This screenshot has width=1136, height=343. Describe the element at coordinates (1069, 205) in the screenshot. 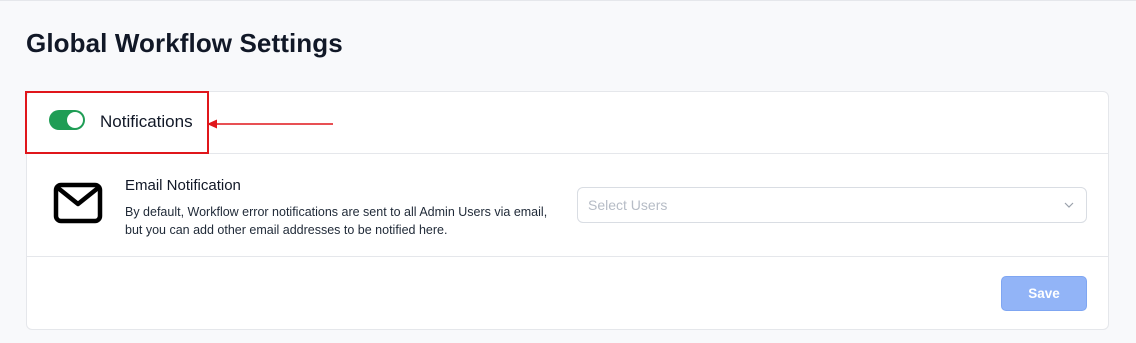

I see `chevron-down-icon` at that location.